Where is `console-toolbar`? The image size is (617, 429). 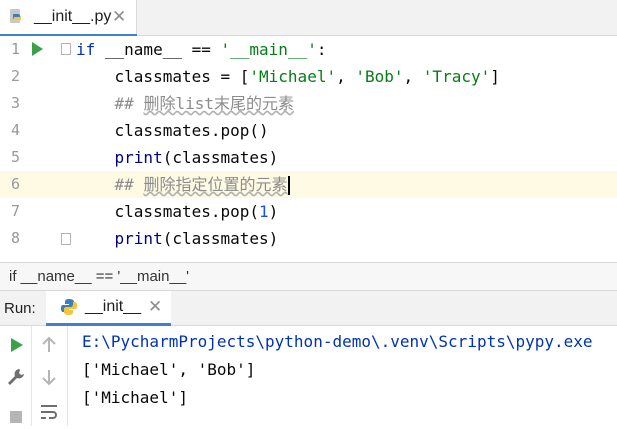 console-toolbar is located at coordinates (49, 376).